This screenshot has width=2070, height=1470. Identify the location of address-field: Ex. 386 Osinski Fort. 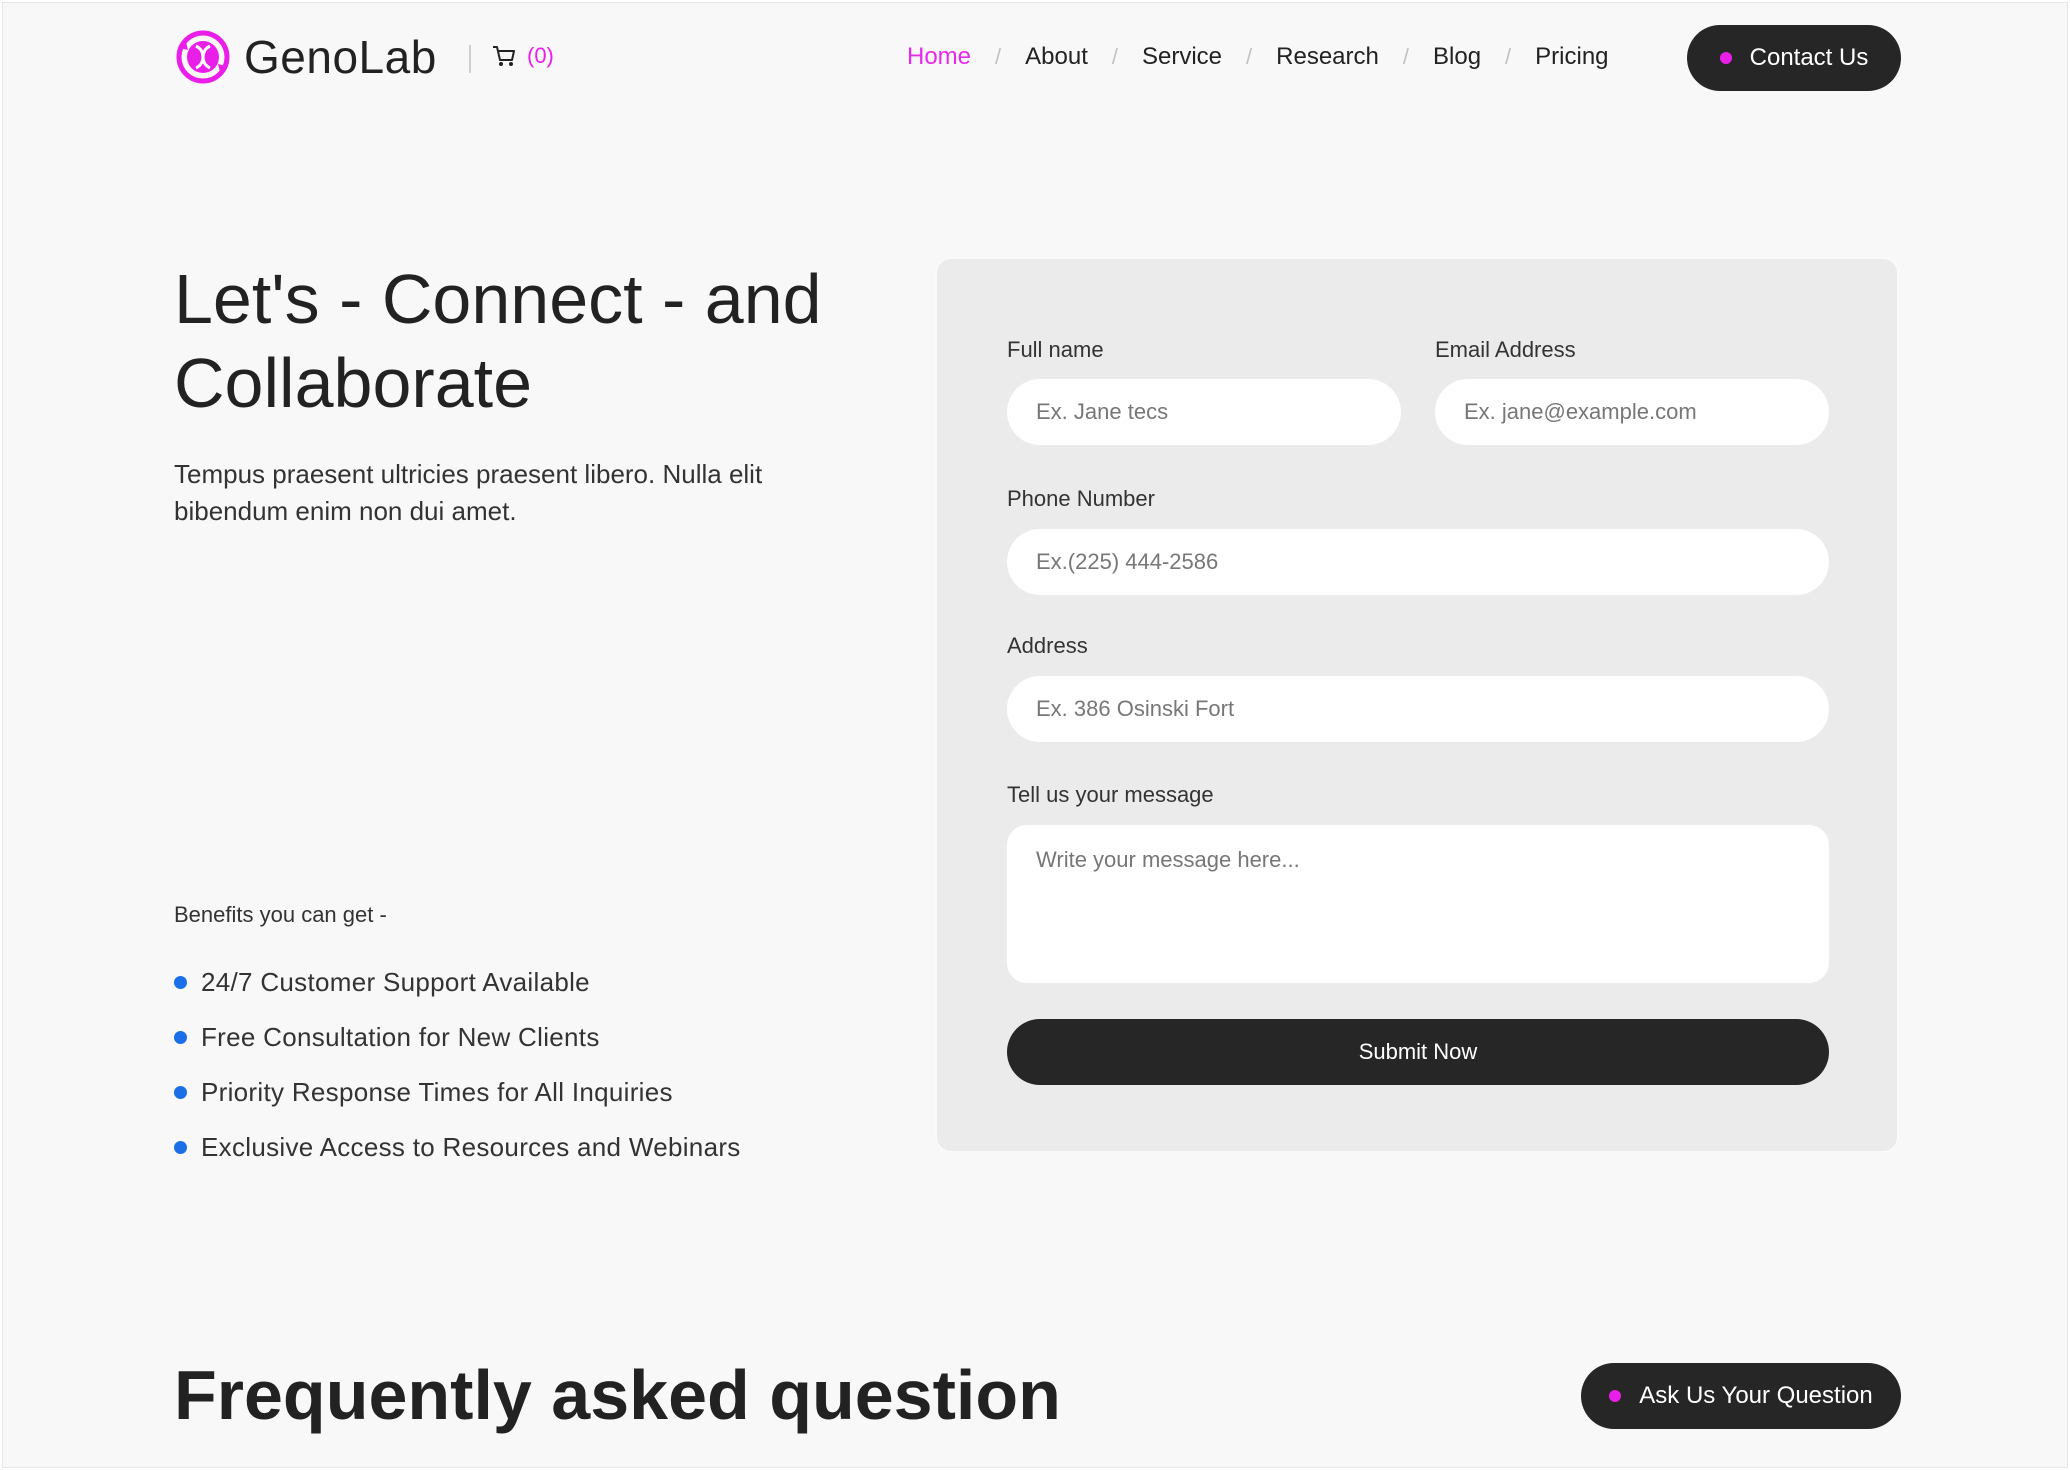
(1418, 709).